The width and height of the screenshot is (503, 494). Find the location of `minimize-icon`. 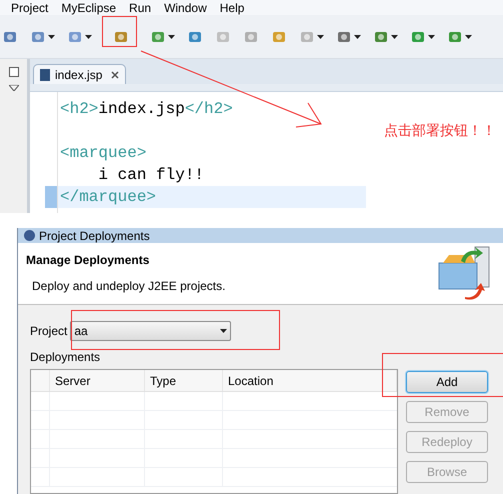

minimize-icon is located at coordinates (13, 72).